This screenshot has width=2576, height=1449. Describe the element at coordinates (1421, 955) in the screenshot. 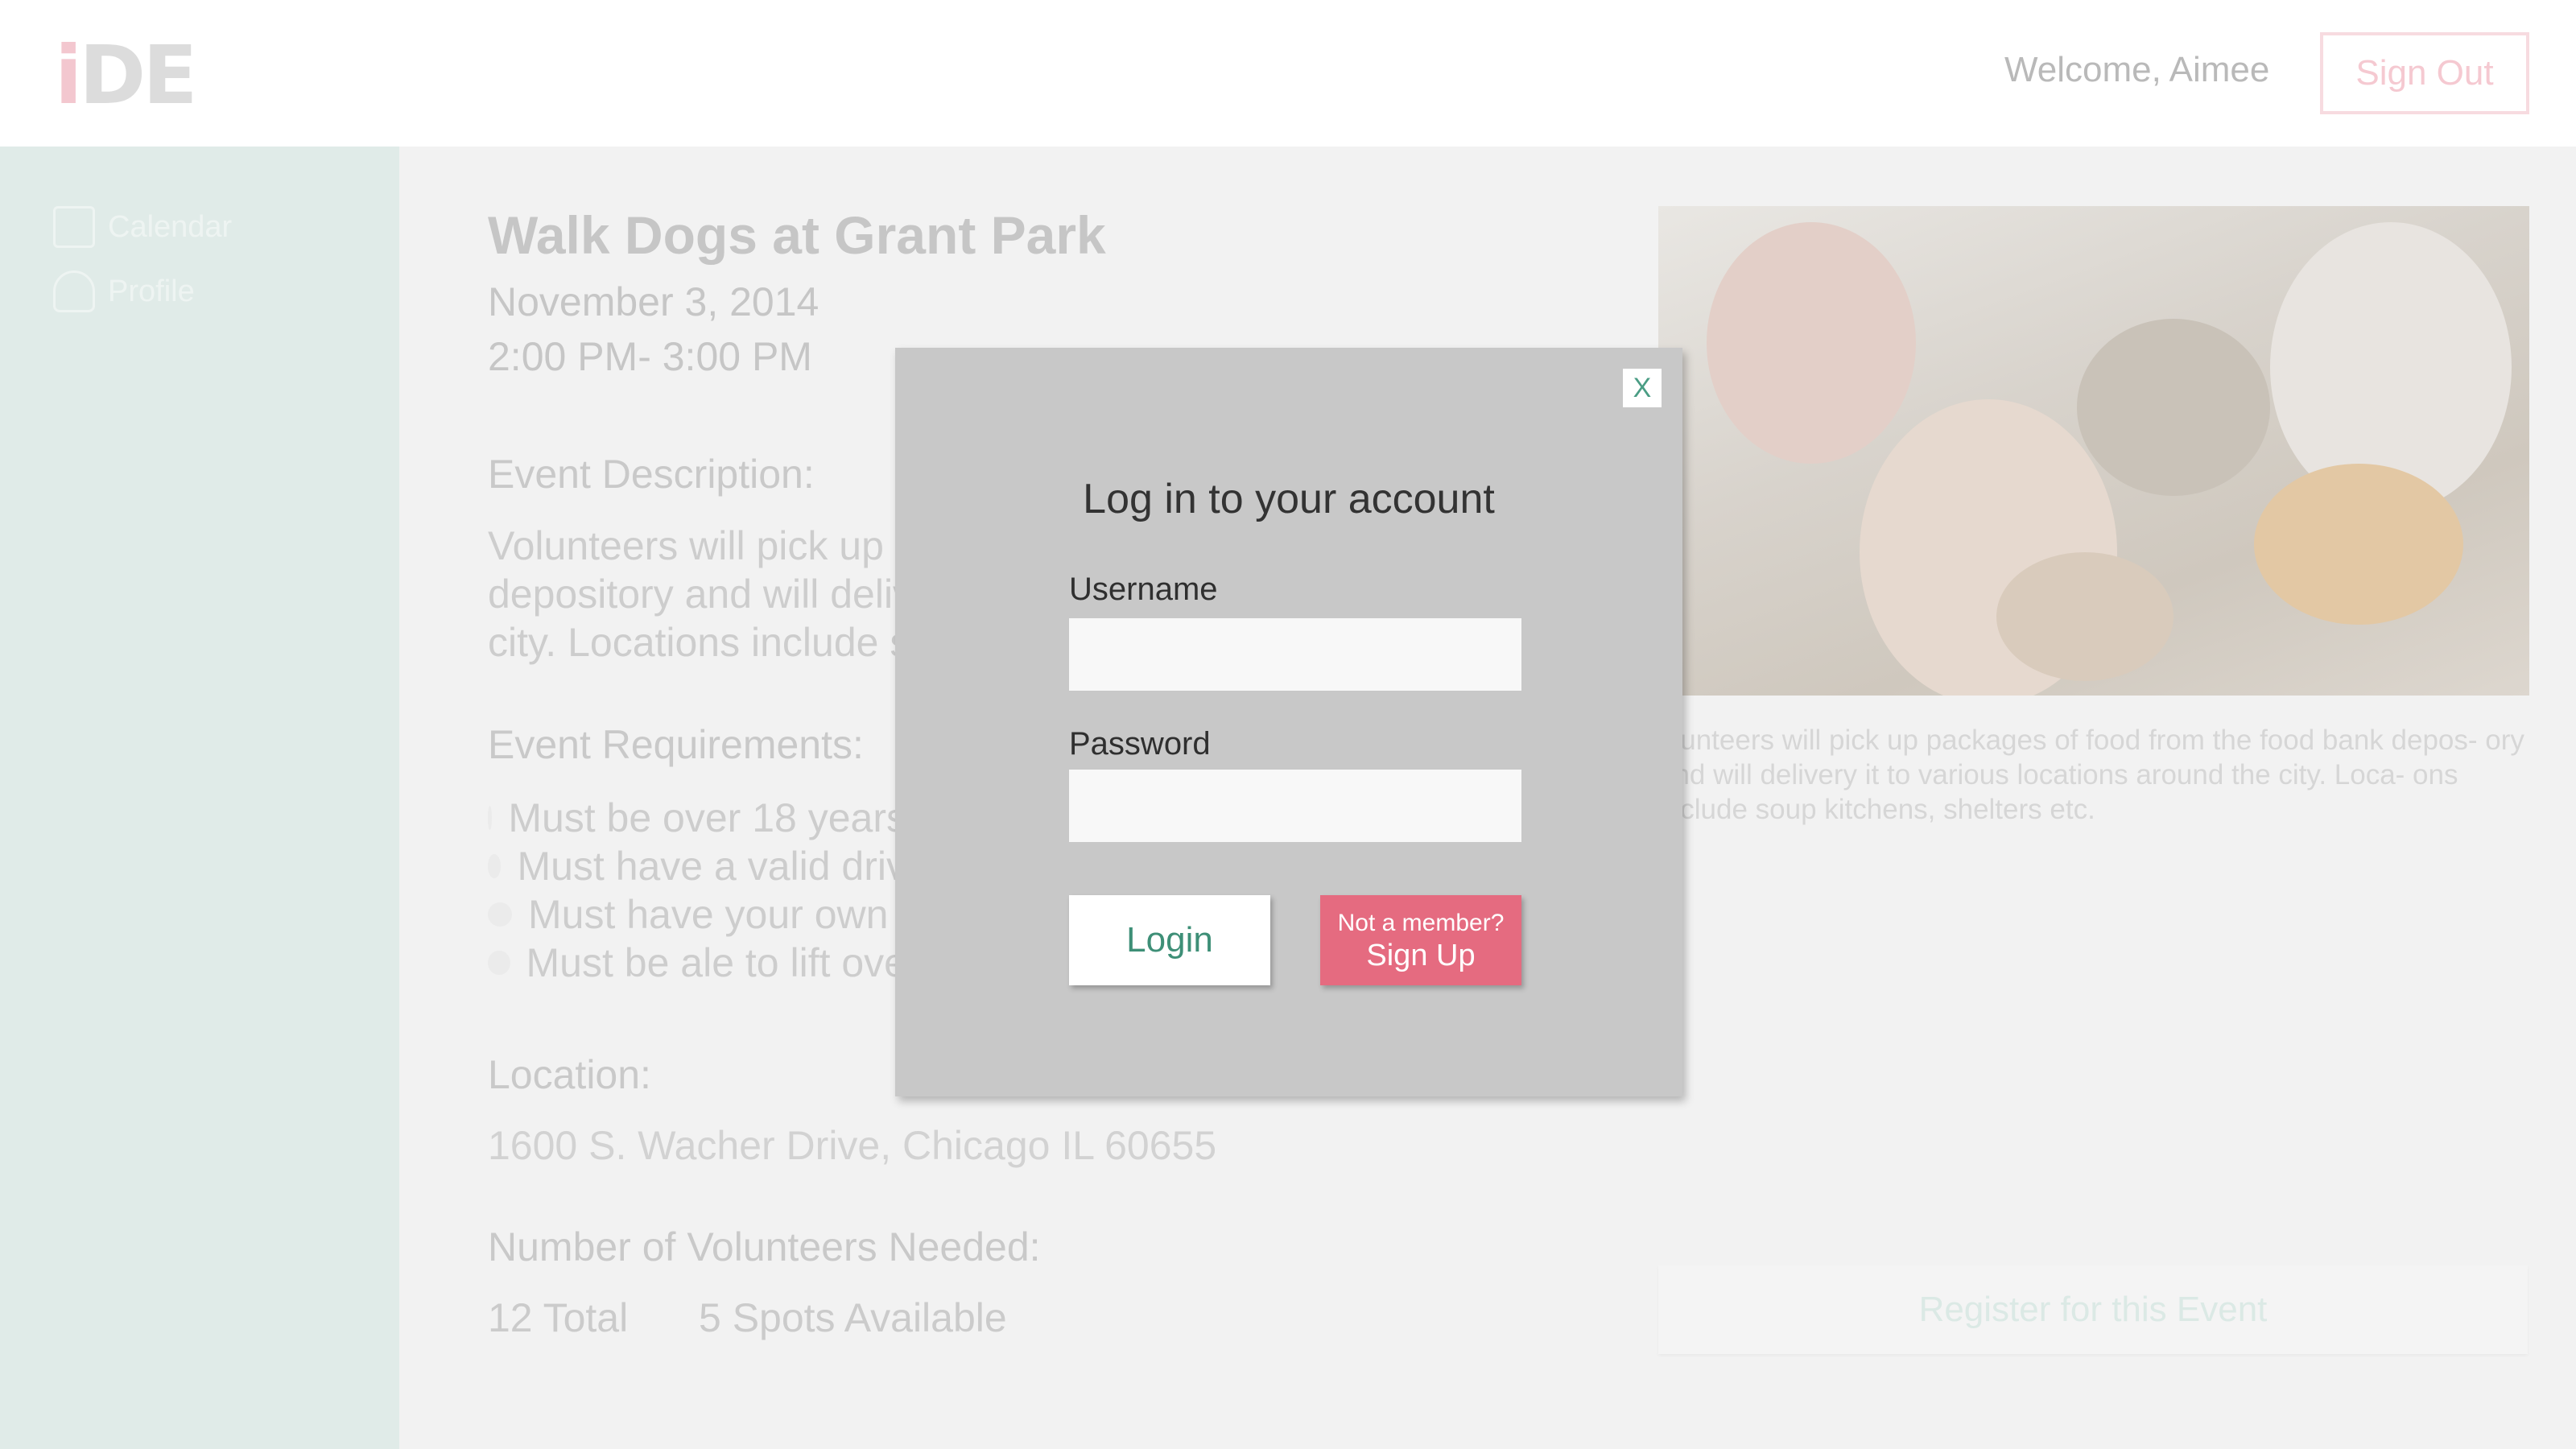

I see `signup-label: Sign Up` at that location.